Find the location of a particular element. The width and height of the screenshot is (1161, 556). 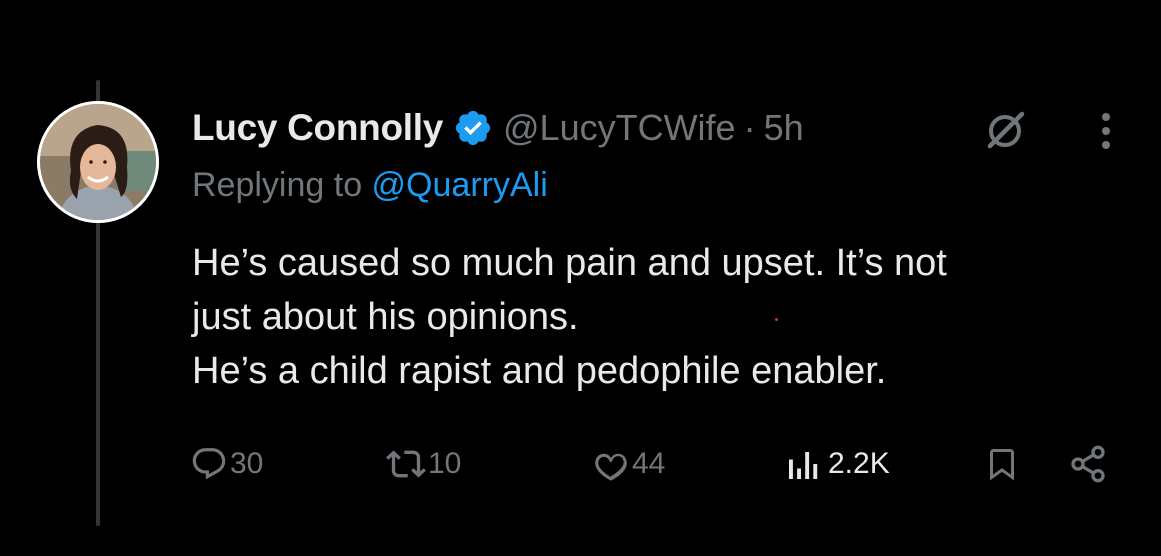

replying-to-line: Replying to @QuarryAli is located at coordinates (370, 185).